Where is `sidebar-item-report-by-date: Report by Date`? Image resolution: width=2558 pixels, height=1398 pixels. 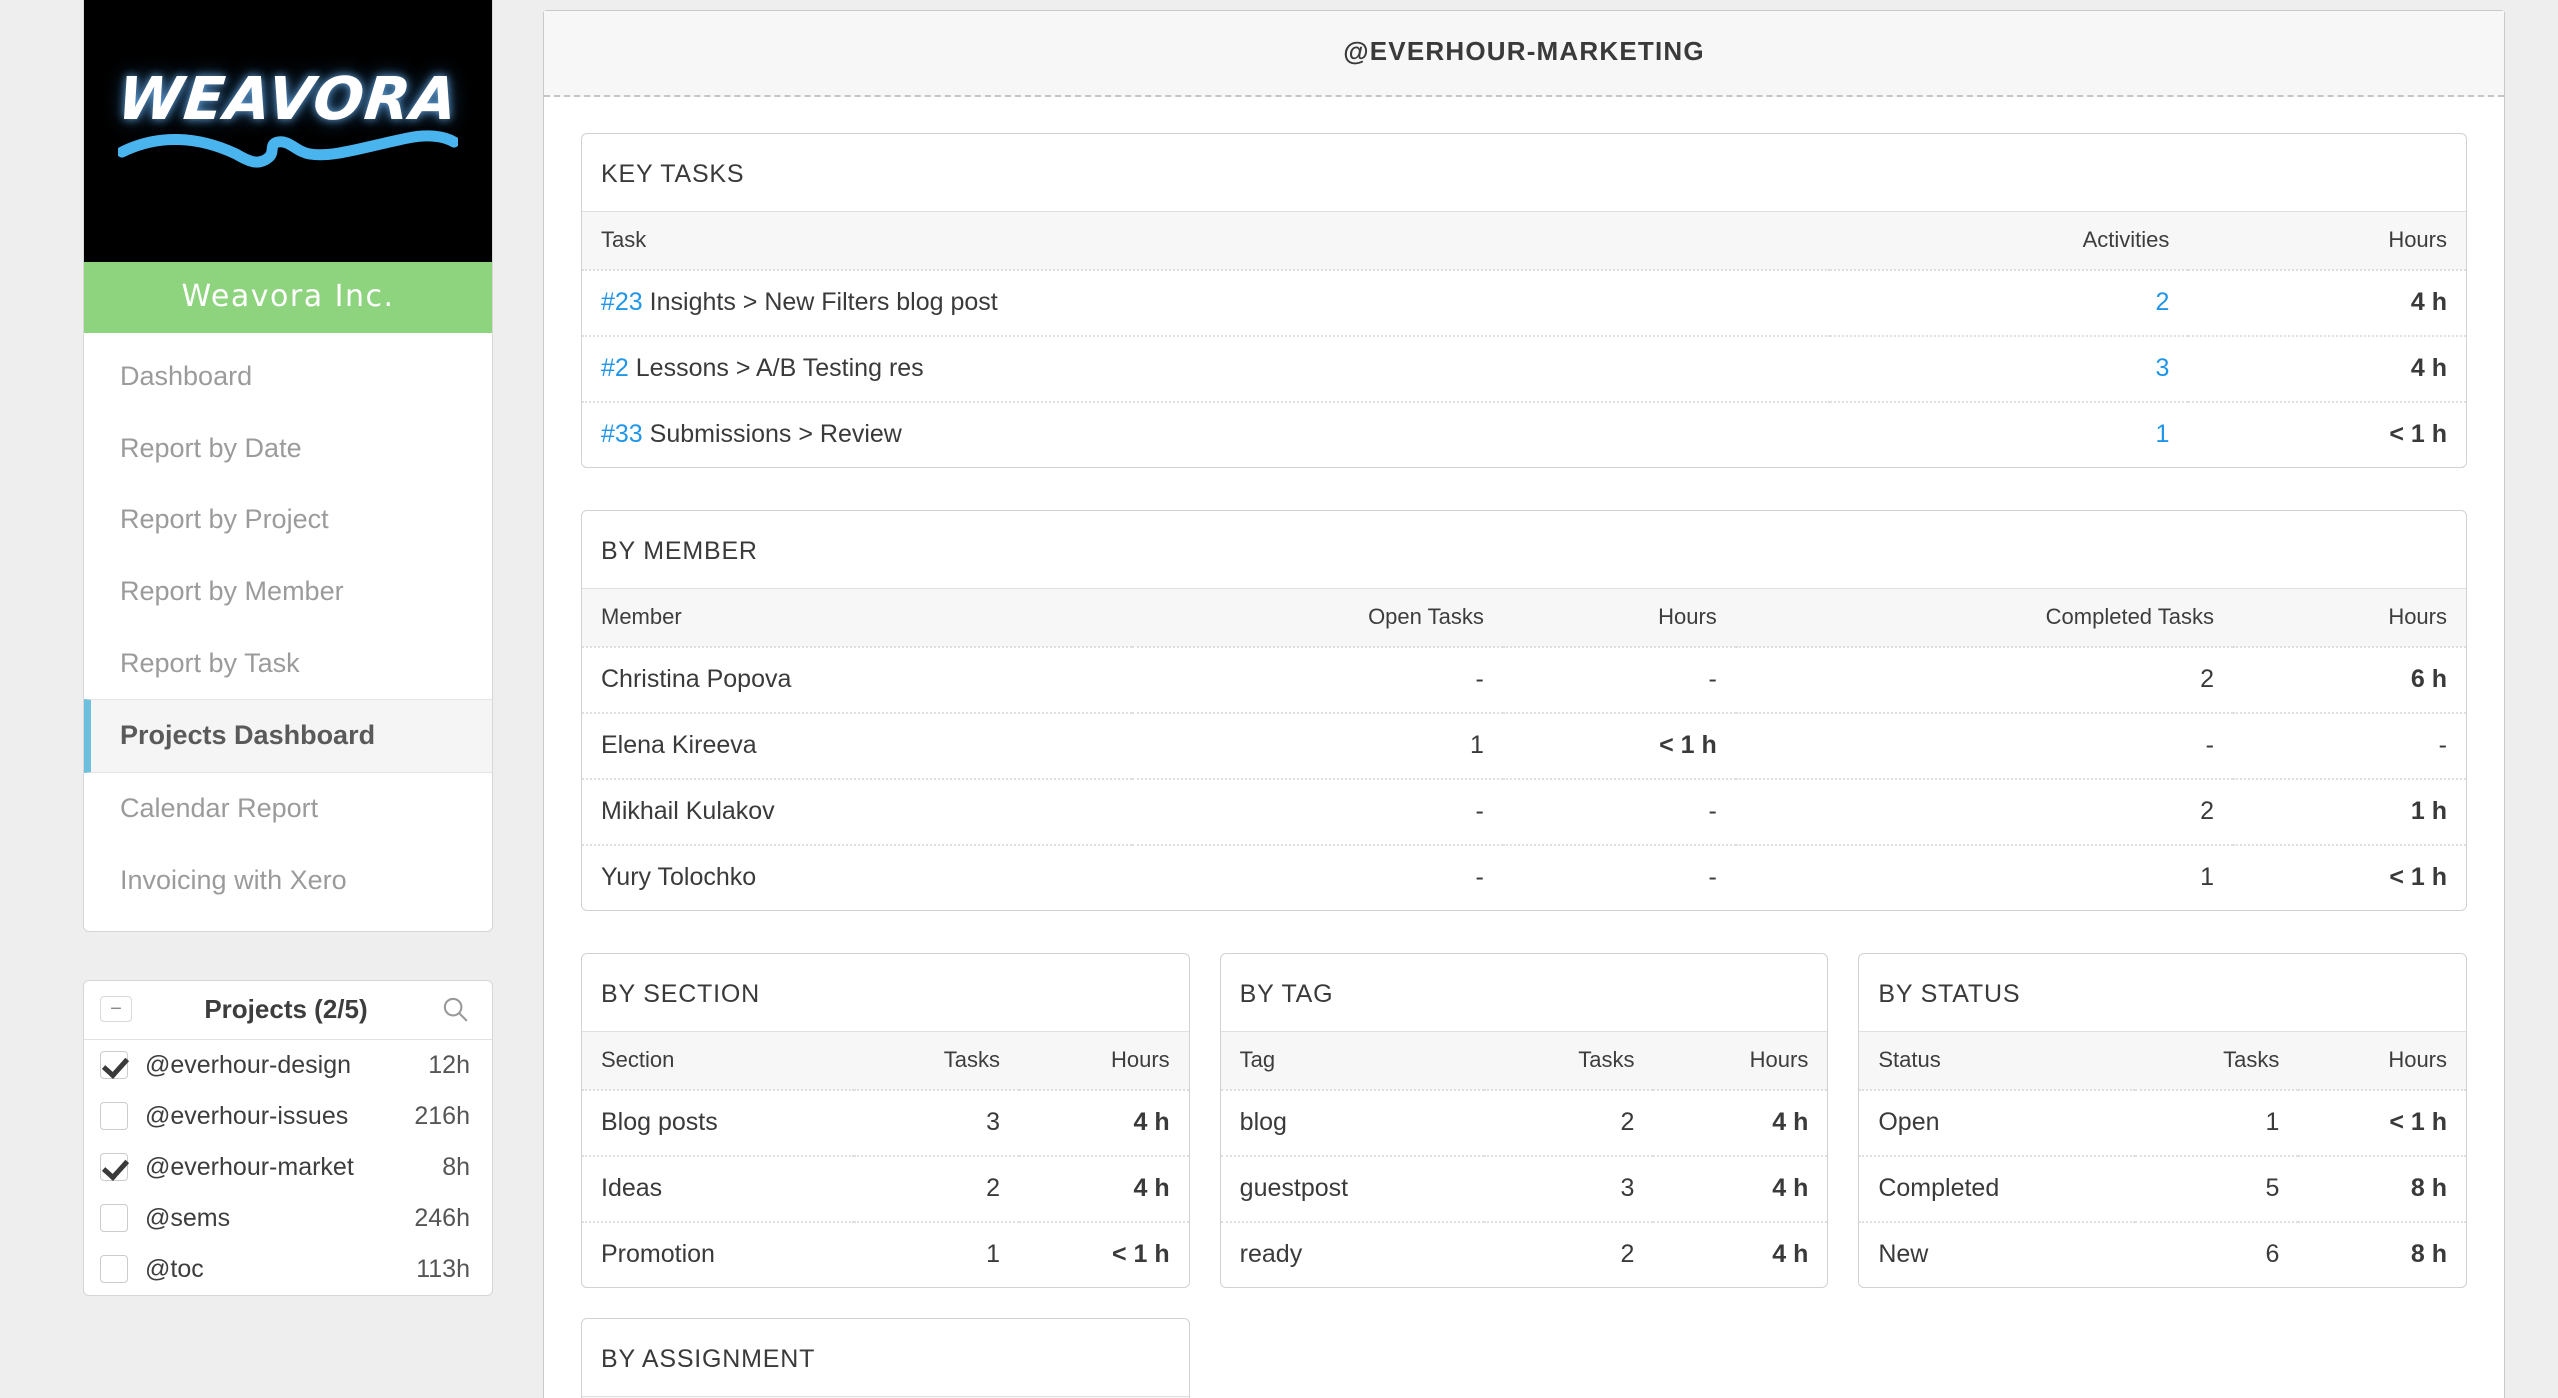
sidebar-item-report-by-date: Report by Date is located at coordinates (288, 449).